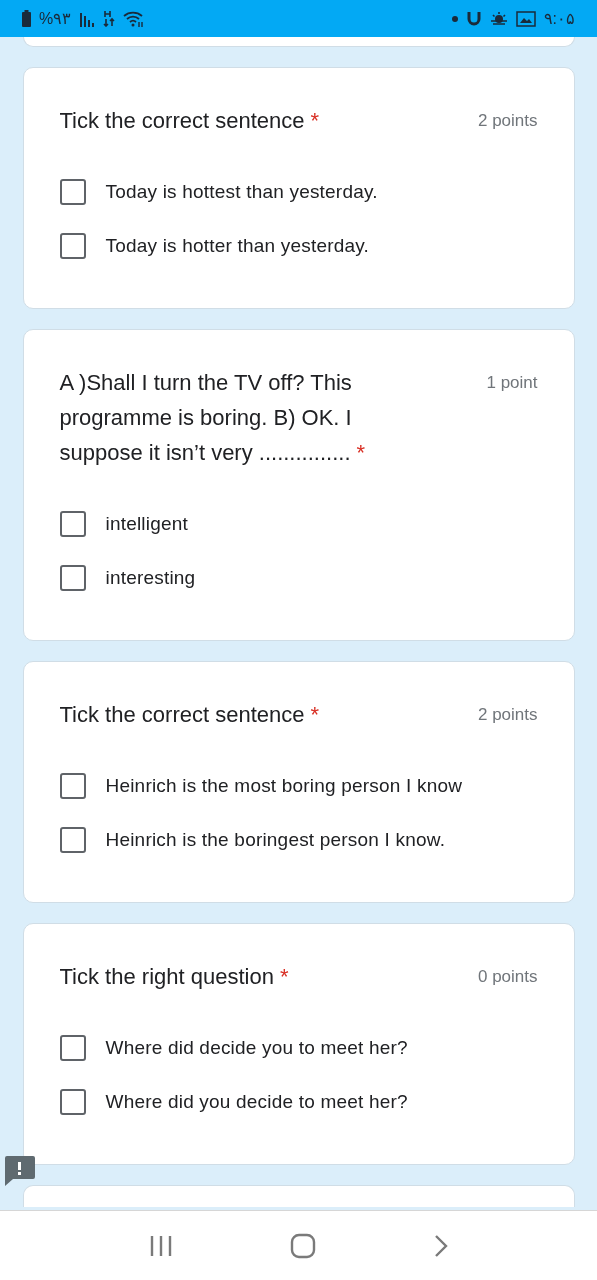 This screenshot has width=597, height=1280. Describe the element at coordinates (134, 18) in the screenshot. I see `wifi-icon` at that location.